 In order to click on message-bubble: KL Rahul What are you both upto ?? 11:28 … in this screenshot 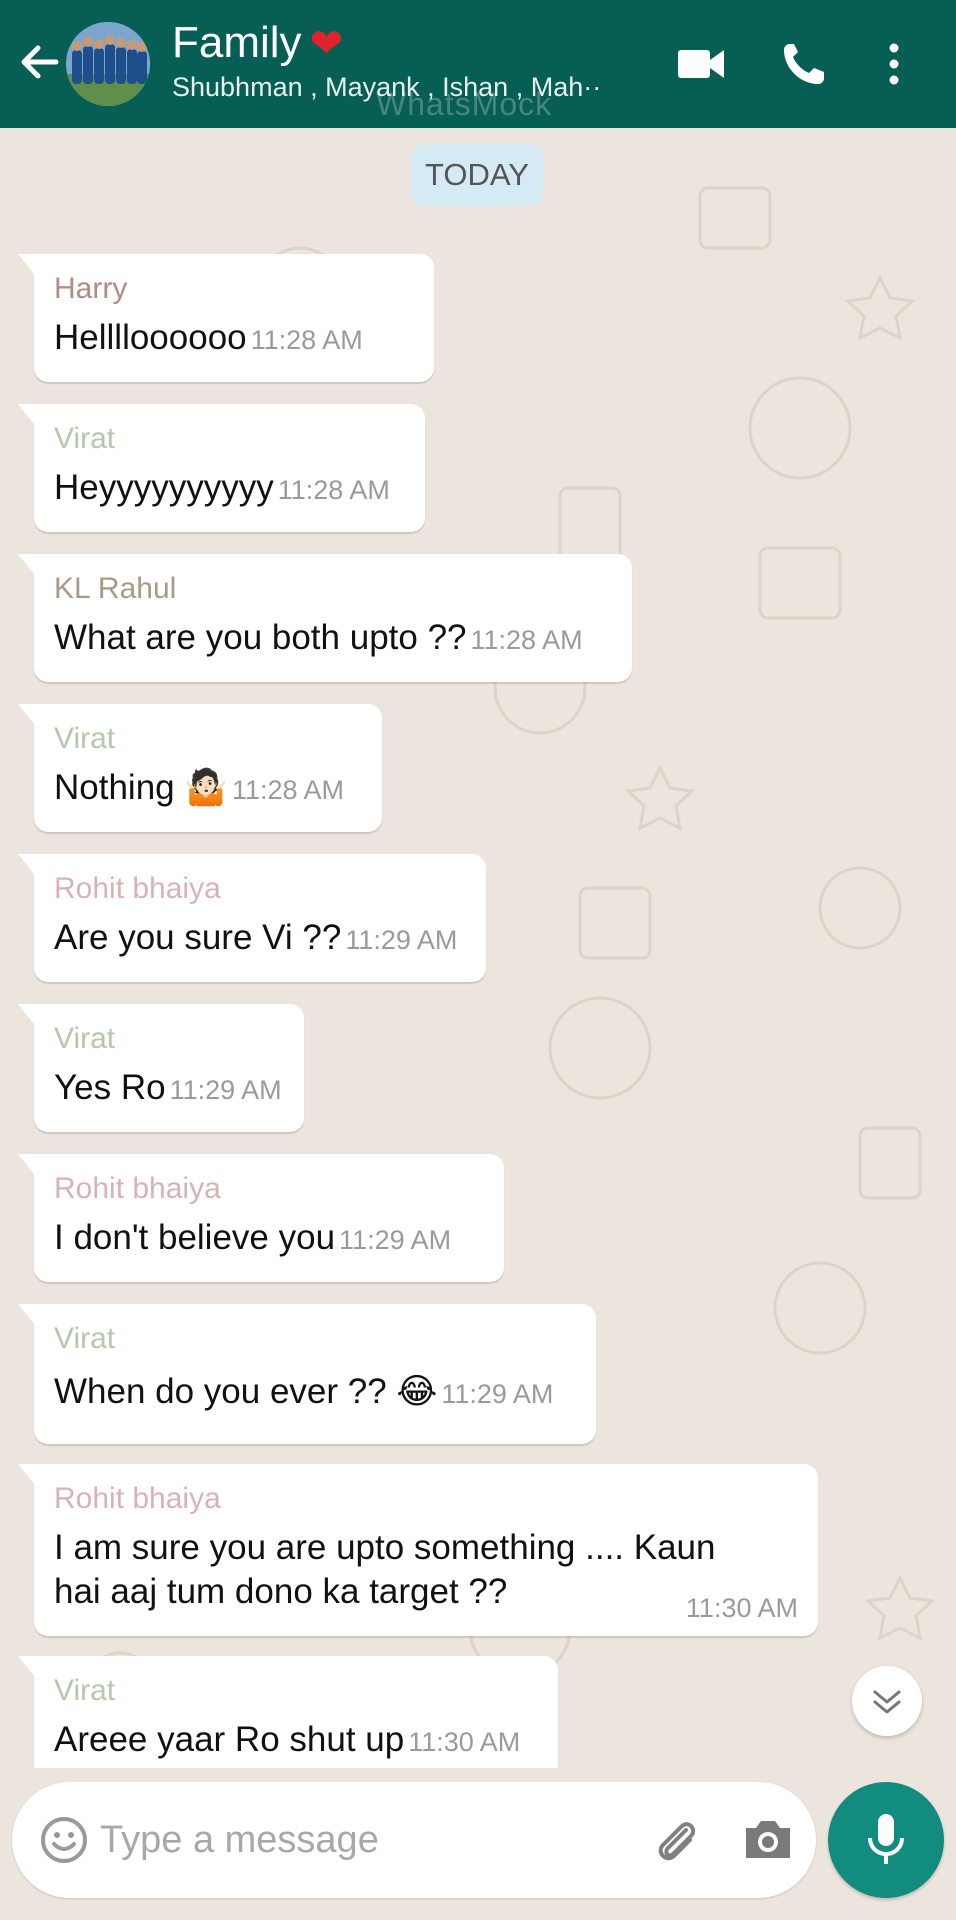, I will do `click(325, 618)`.